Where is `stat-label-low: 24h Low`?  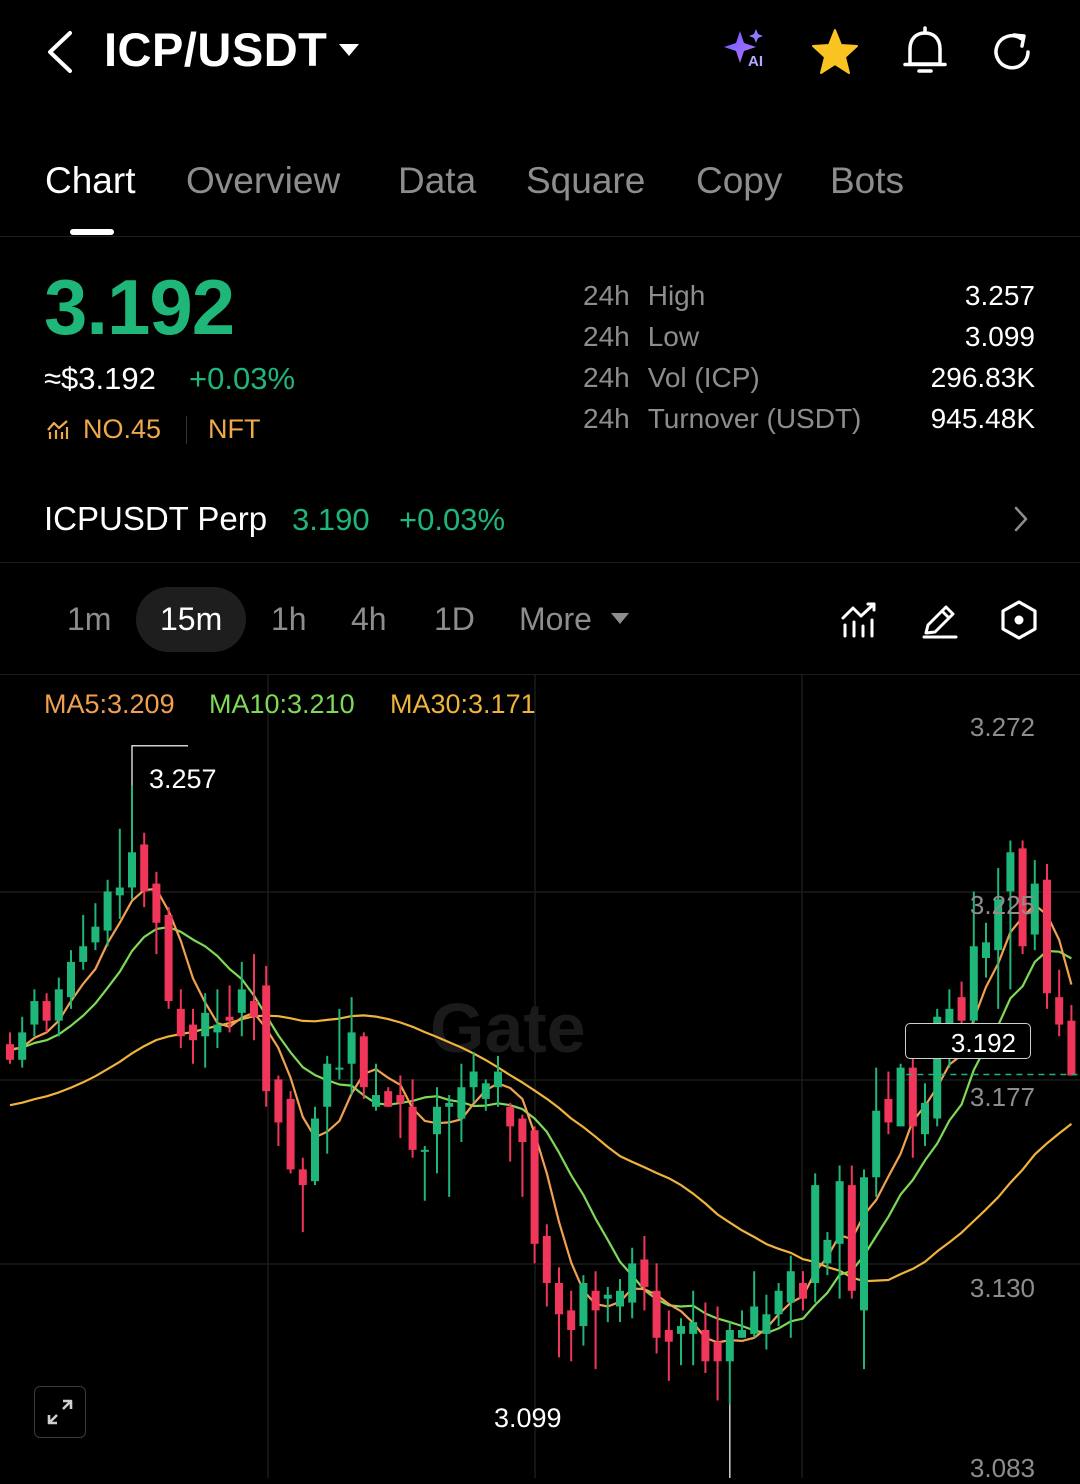 stat-label-low: 24h Low is located at coordinates (641, 336).